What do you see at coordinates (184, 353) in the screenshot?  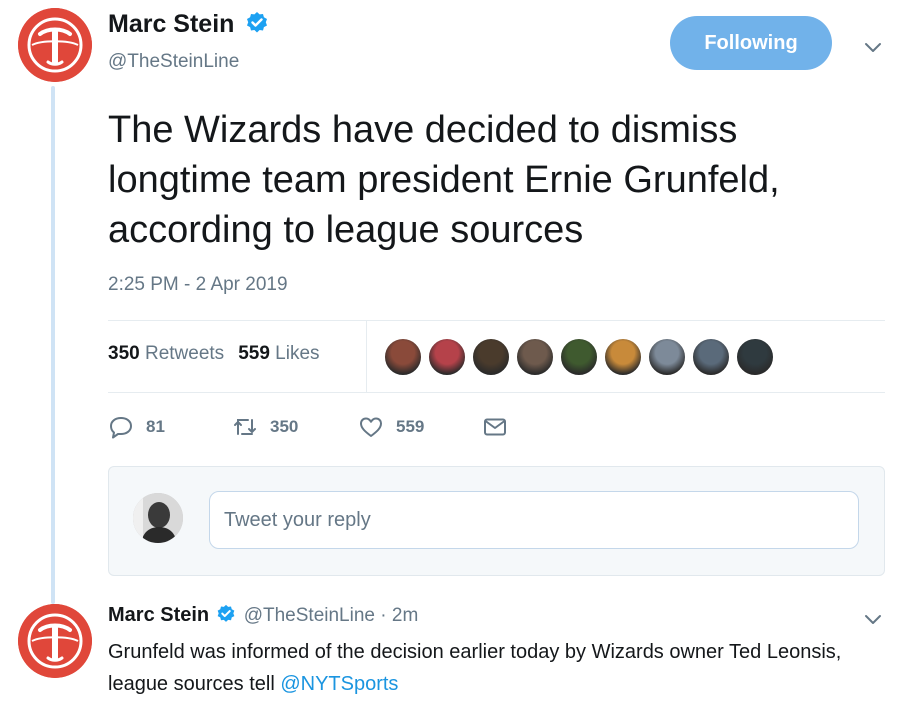 I see `retweets-label: Retweets` at bounding box center [184, 353].